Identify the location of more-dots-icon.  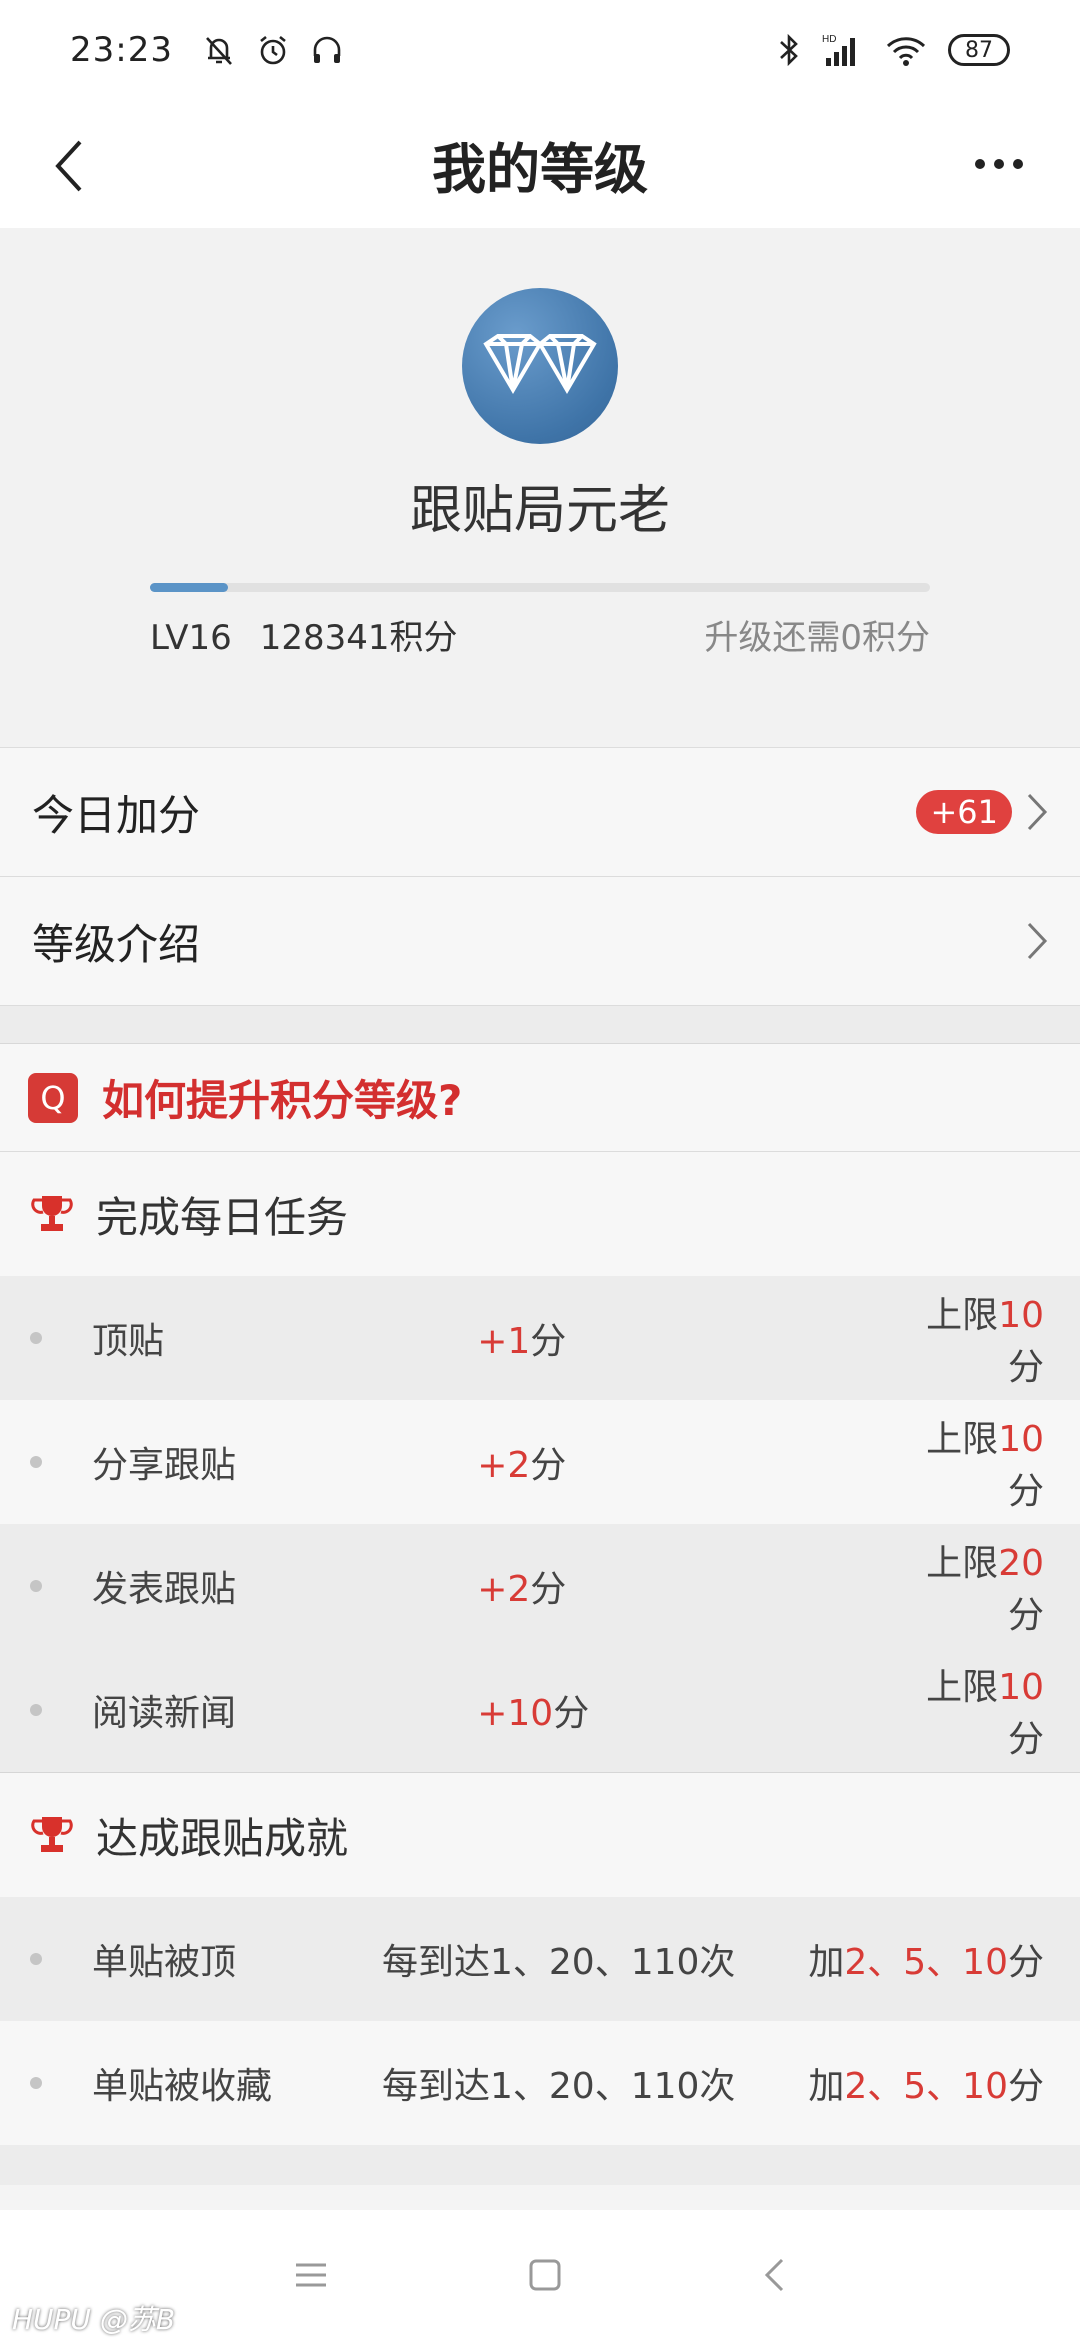
(999, 164).